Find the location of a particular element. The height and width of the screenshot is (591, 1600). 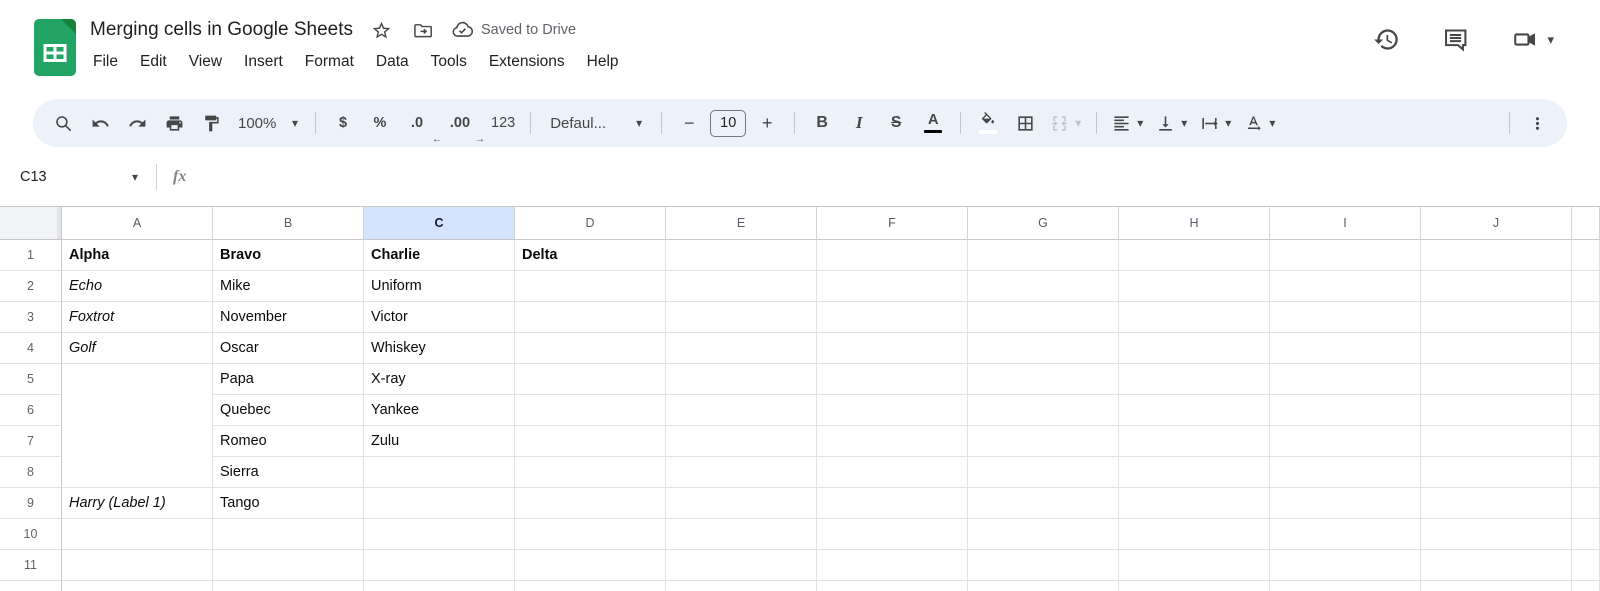

row-header-3: 3 is located at coordinates (31, 317).